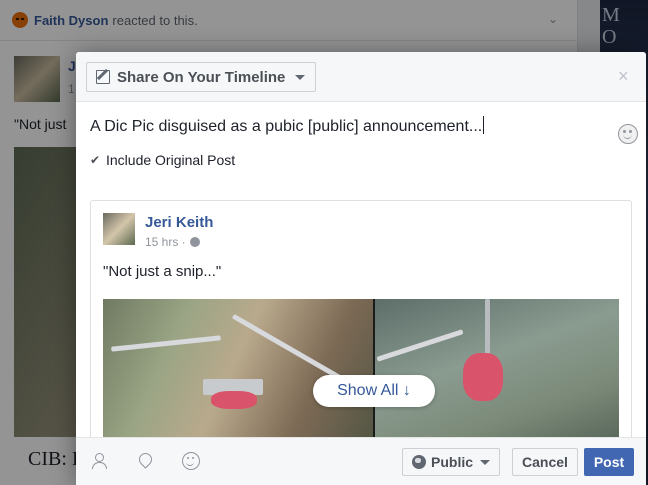  What do you see at coordinates (545, 462) in the screenshot?
I see `cancel-button: Cancel` at bounding box center [545, 462].